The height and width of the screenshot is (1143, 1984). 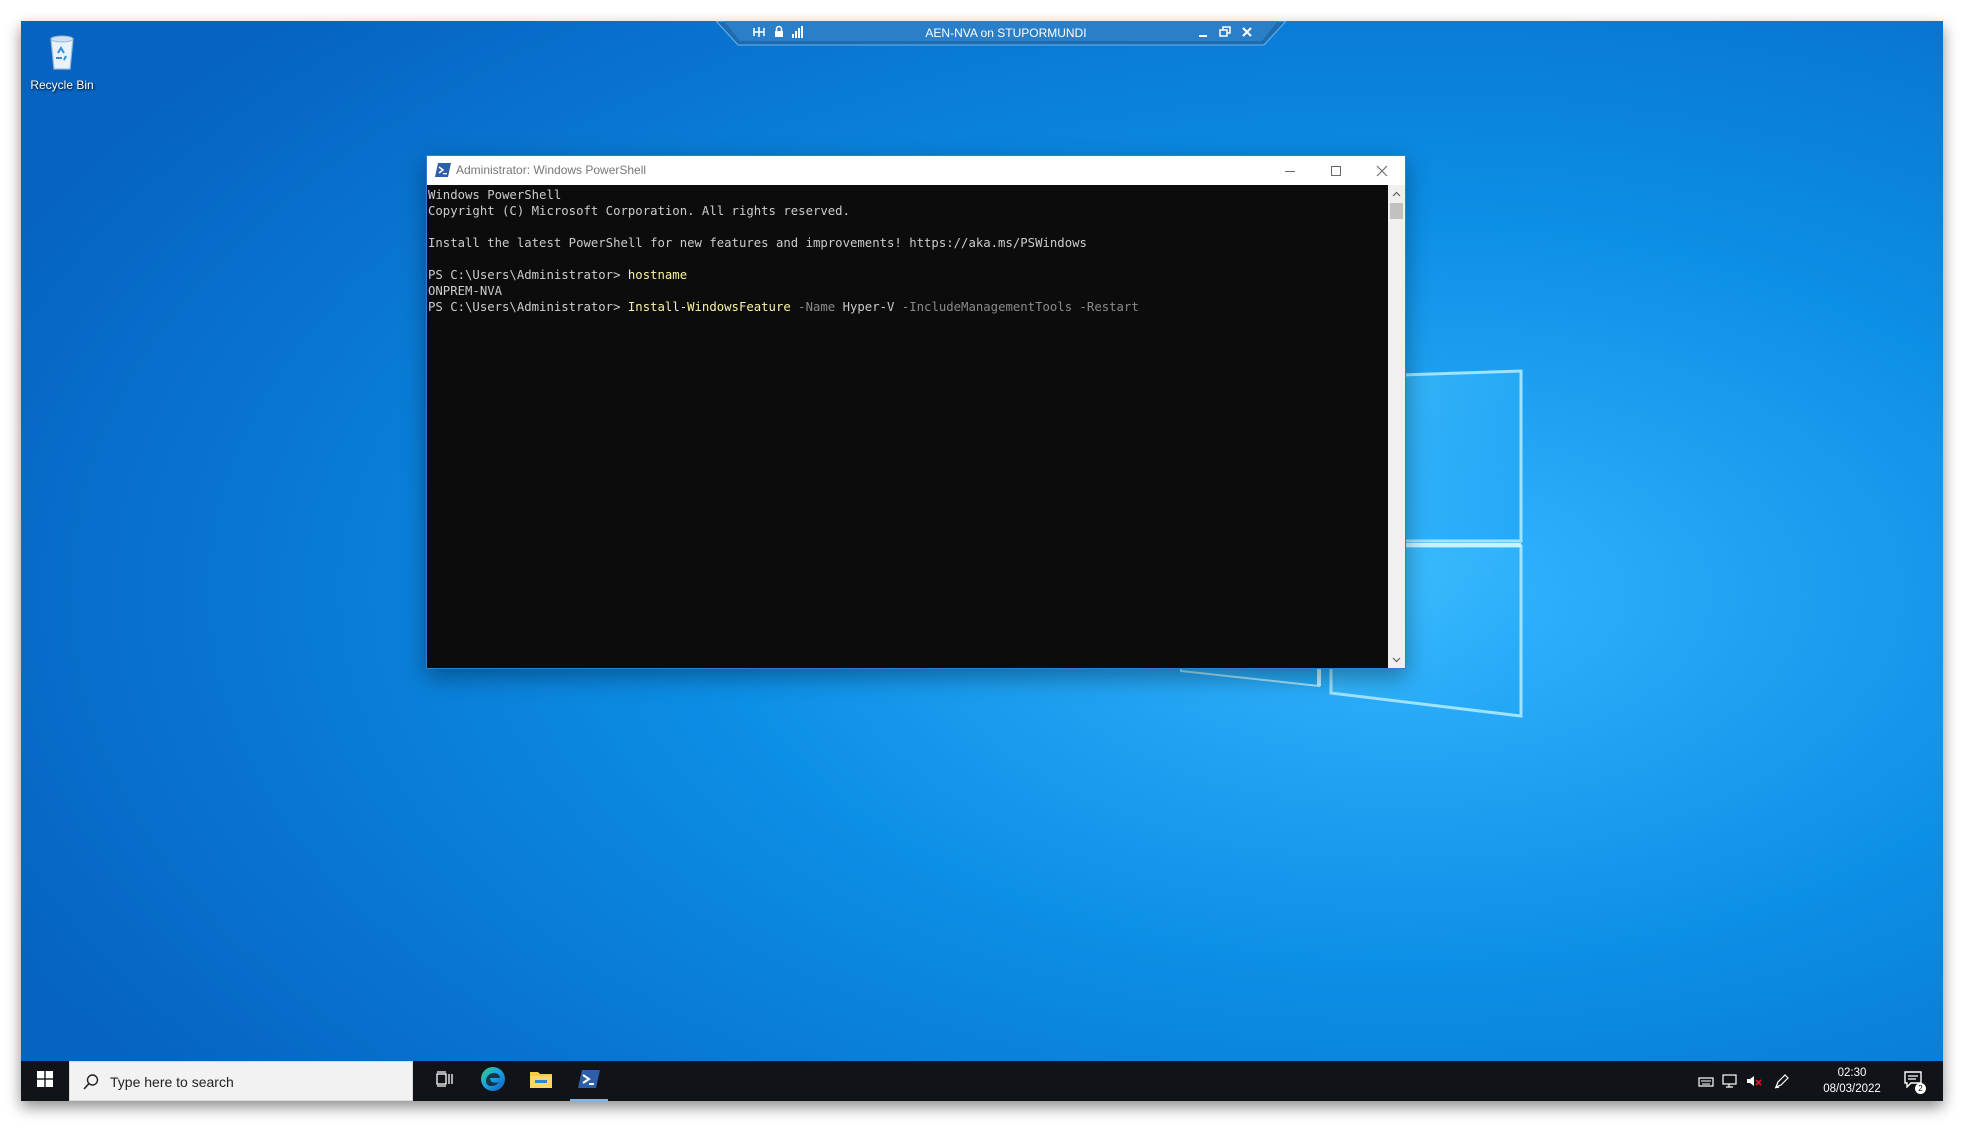 I want to click on pin-icon, so click(x=759, y=32).